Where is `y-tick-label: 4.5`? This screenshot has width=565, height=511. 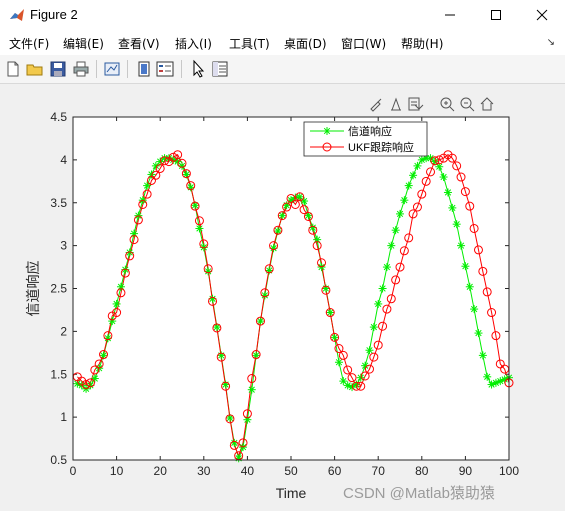
y-tick-label: 4.5 is located at coordinates (58, 117).